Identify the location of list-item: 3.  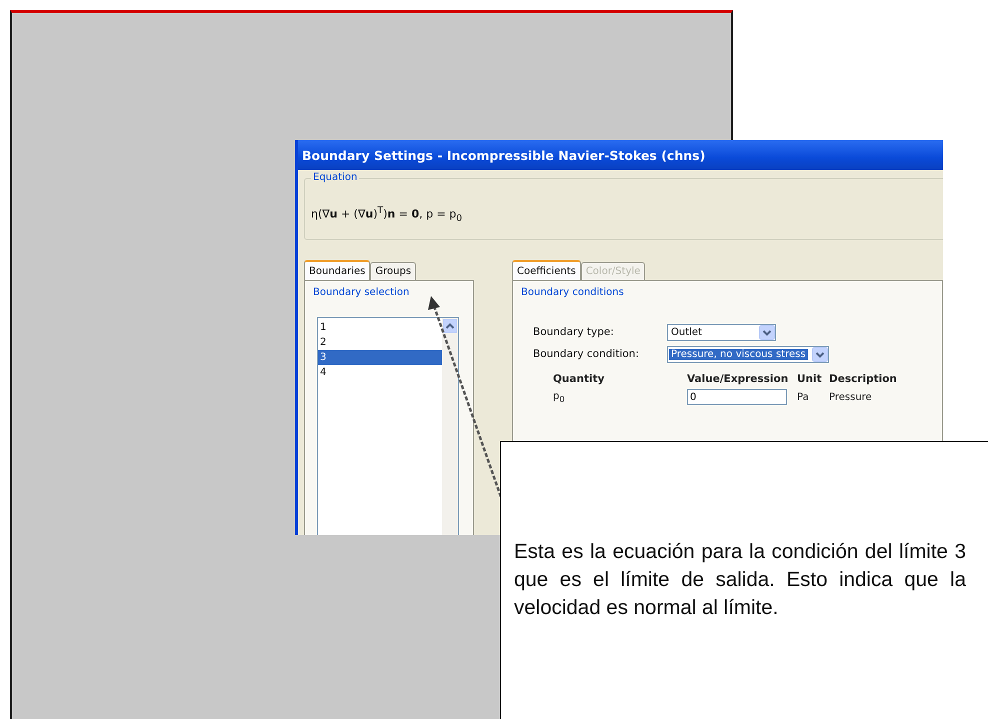
(380, 357).